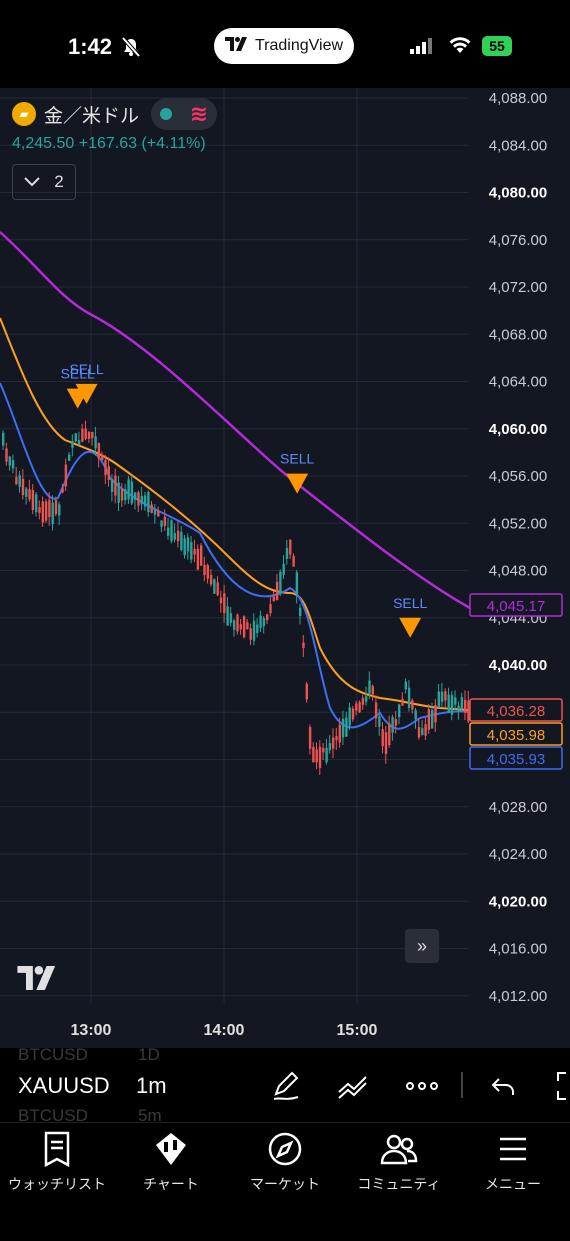 Image resolution: width=570 pixels, height=1241 pixels. What do you see at coordinates (462, 1085) in the screenshot?
I see `toolbar-divider` at bounding box center [462, 1085].